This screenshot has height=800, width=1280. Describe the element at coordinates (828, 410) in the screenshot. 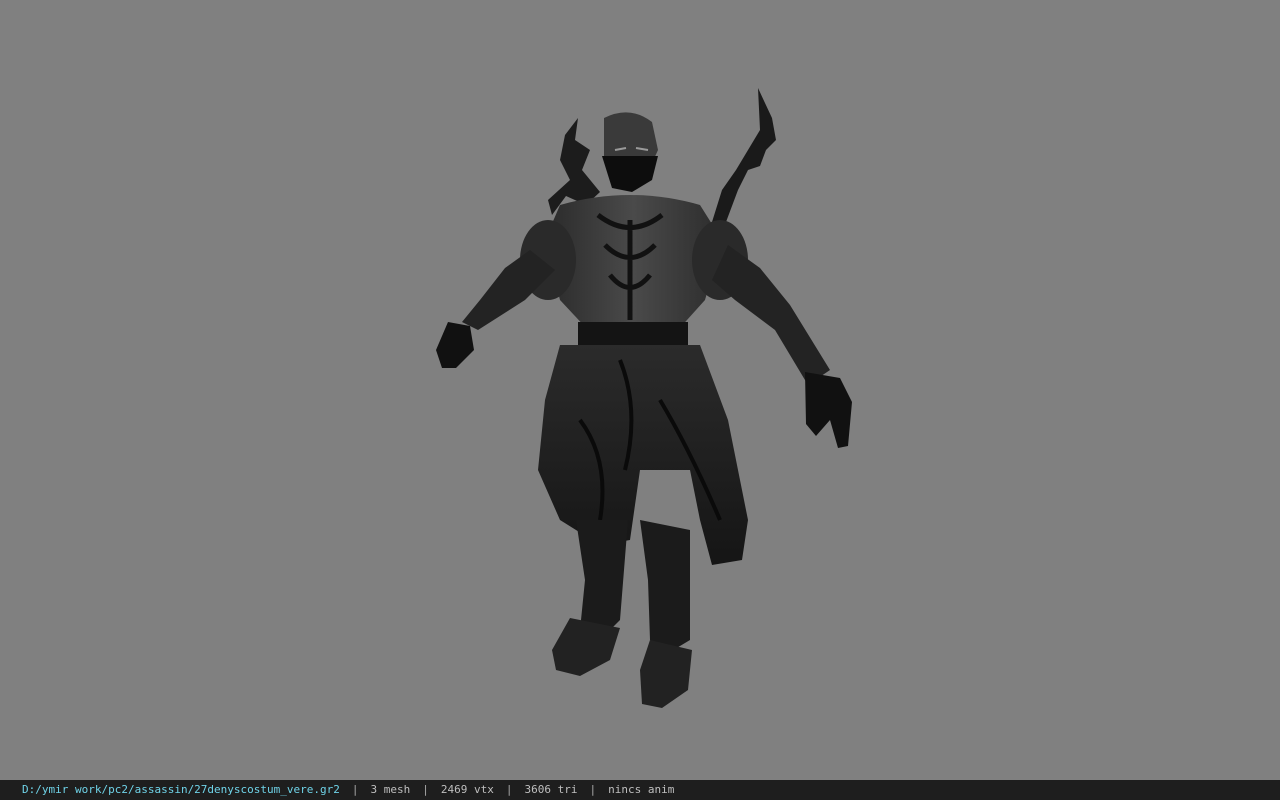

I see `right-hand` at that location.